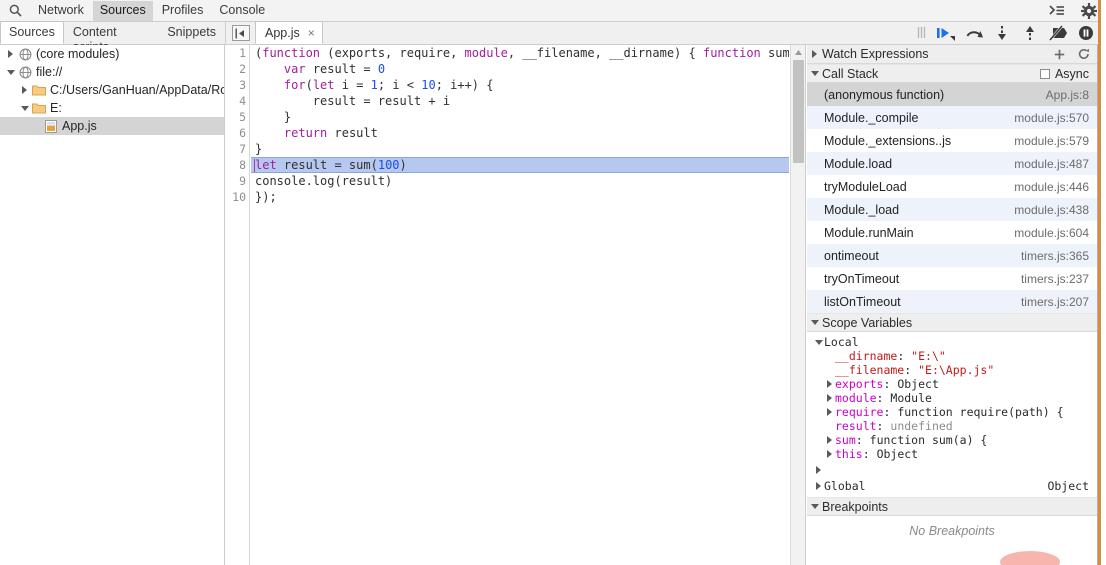 This screenshot has width=1106, height=565. I want to click on line-number: 3, so click(237, 85).